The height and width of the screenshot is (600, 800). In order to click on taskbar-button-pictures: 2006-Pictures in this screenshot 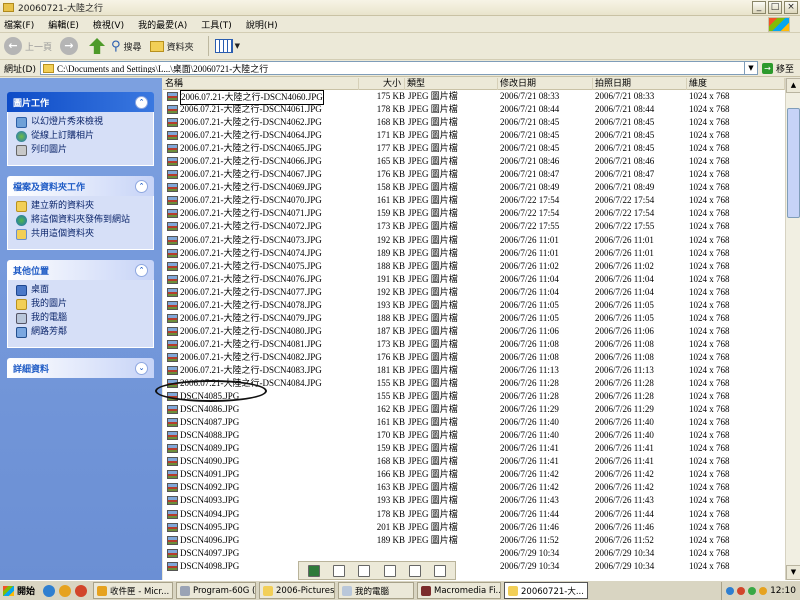, I will do `click(297, 590)`.